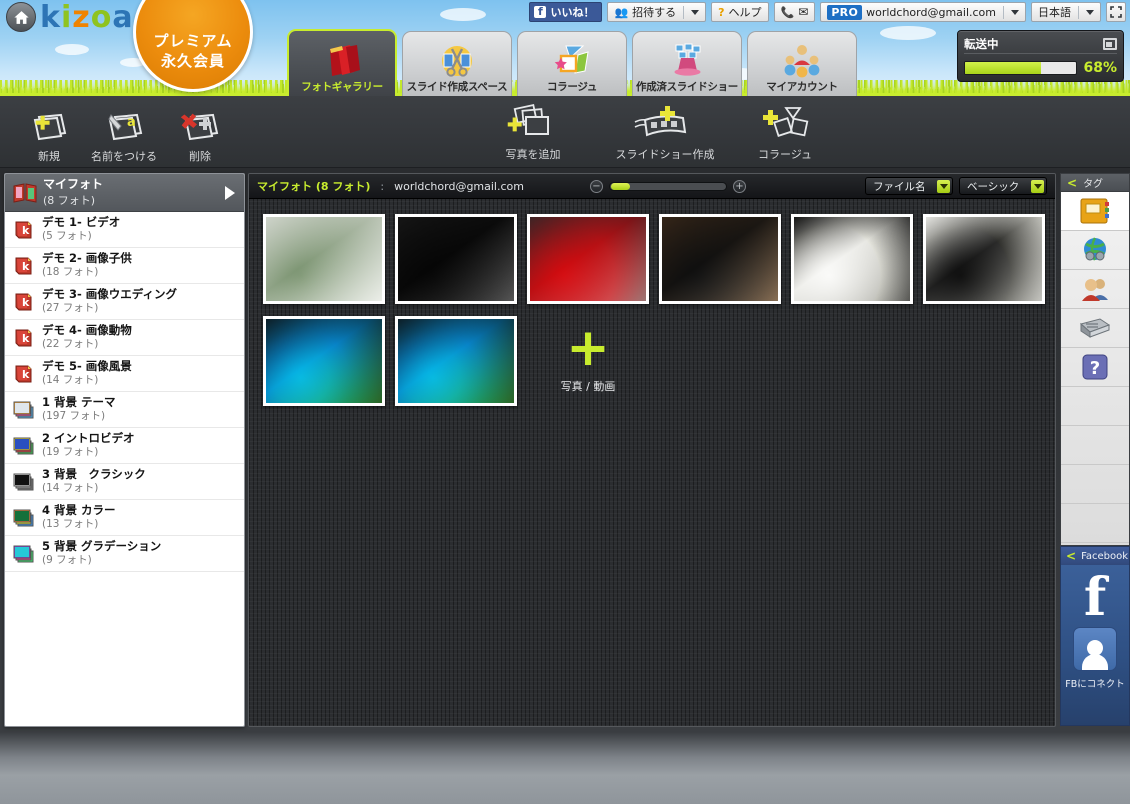  What do you see at coordinates (124, 374) in the screenshot?
I see `album-list-item: k デモ 5- 画像風景 (14 フォト)` at bounding box center [124, 374].